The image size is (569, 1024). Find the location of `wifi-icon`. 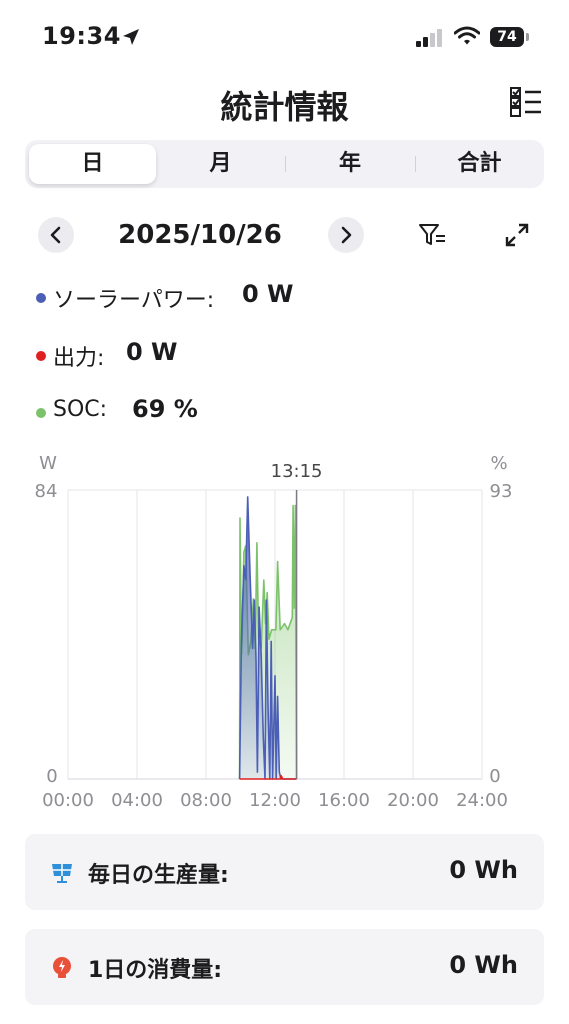

wifi-icon is located at coordinates (467, 35).